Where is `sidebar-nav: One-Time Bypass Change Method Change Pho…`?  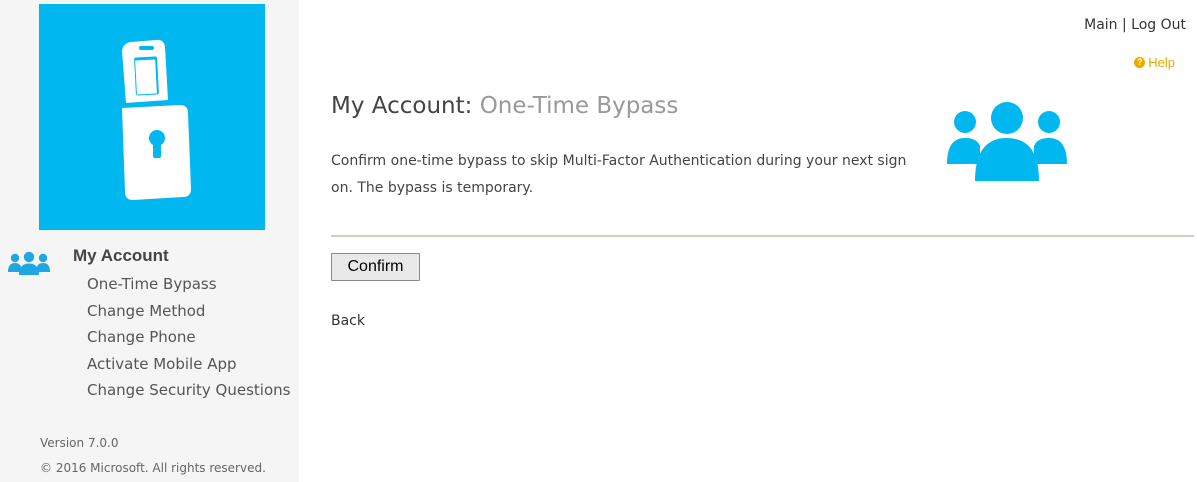
sidebar-nav: One-Time Bypass Change Method Change Pho… is located at coordinates (188, 340).